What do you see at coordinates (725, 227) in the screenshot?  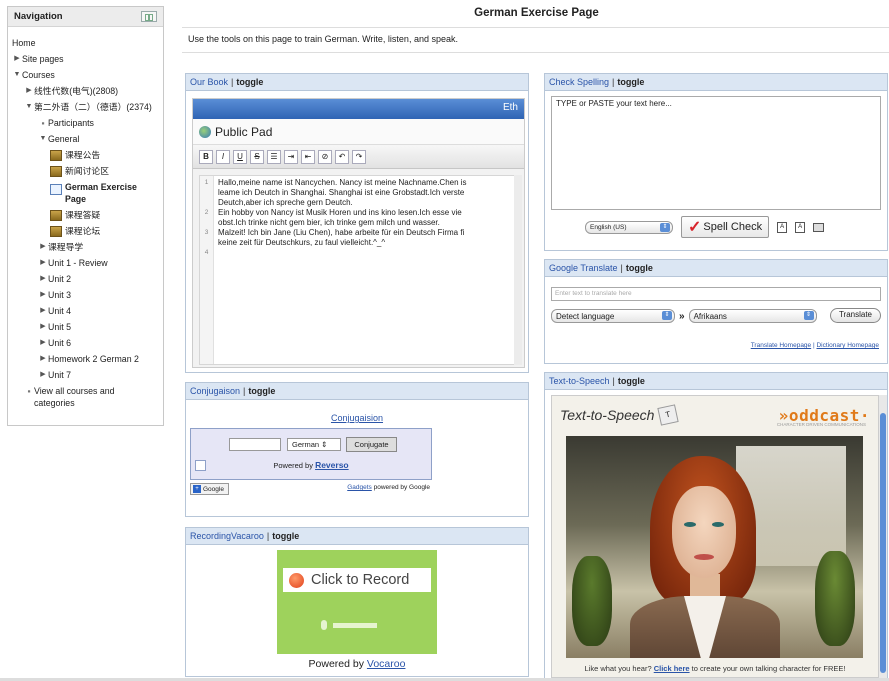 I see `spell-check-button: ✓ Spell Check` at bounding box center [725, 227].